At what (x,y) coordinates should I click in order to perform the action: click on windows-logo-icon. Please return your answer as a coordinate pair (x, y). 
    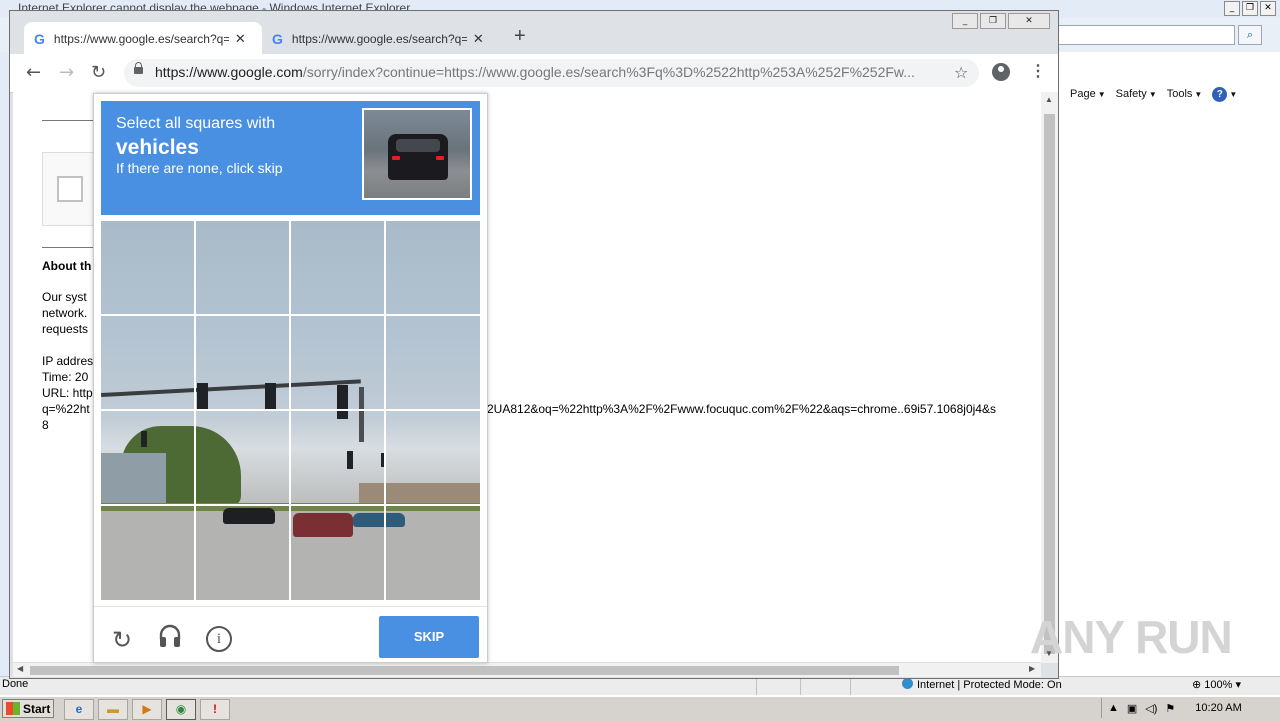
    Looking at the image, I should click on (13, 708).